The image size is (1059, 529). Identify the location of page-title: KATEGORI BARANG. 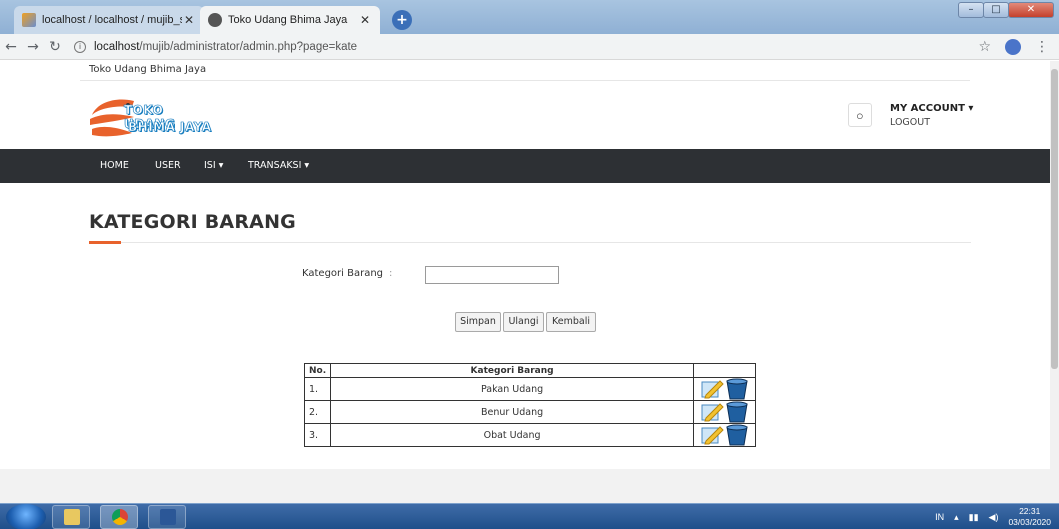
(192, 222).